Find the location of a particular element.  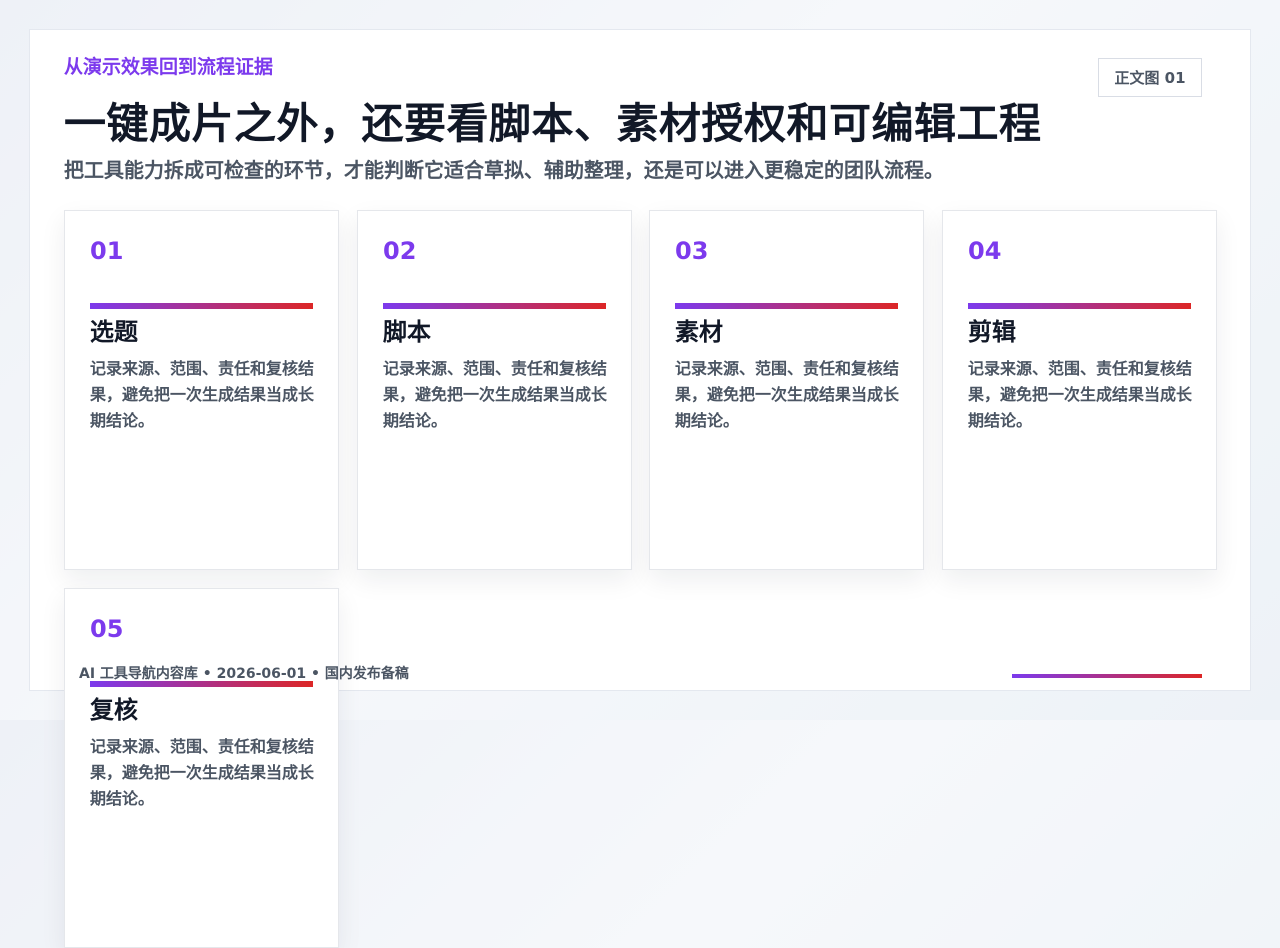

step-title: 剪辑 is located at coordinates (992, 332).